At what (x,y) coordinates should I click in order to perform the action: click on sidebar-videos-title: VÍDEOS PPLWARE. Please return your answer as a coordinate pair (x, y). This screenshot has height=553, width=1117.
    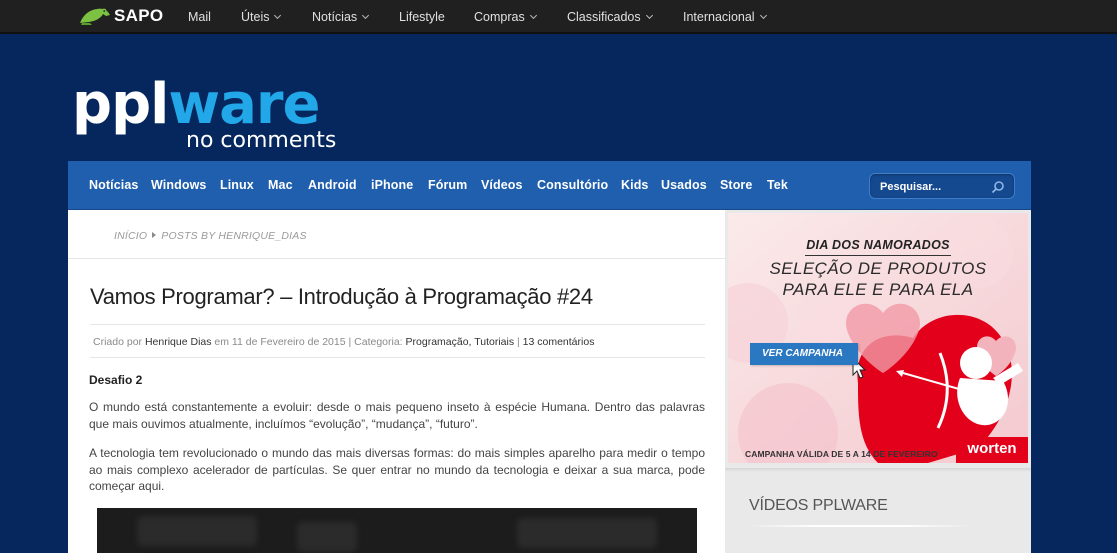
    Looking at the image, I should click on (818, 505).